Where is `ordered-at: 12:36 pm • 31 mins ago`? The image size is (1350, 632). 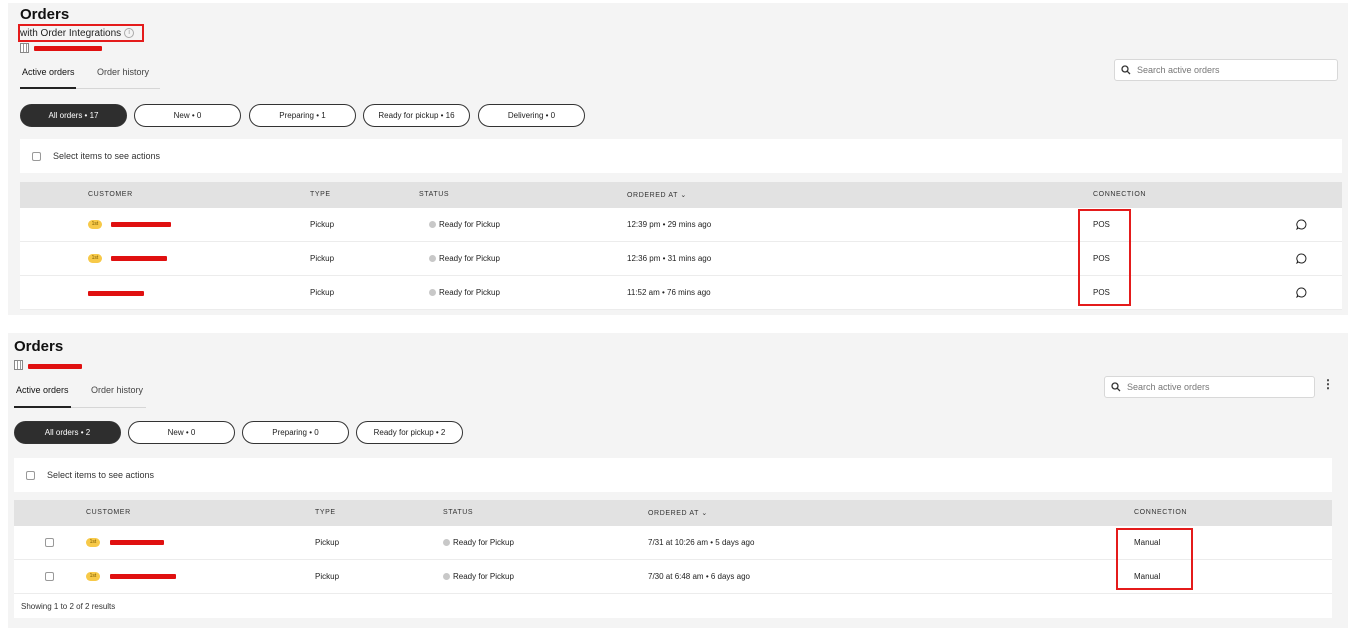 ordered-at: 12:36 pm • 31 mins ago is located at coordinates (669, 258).